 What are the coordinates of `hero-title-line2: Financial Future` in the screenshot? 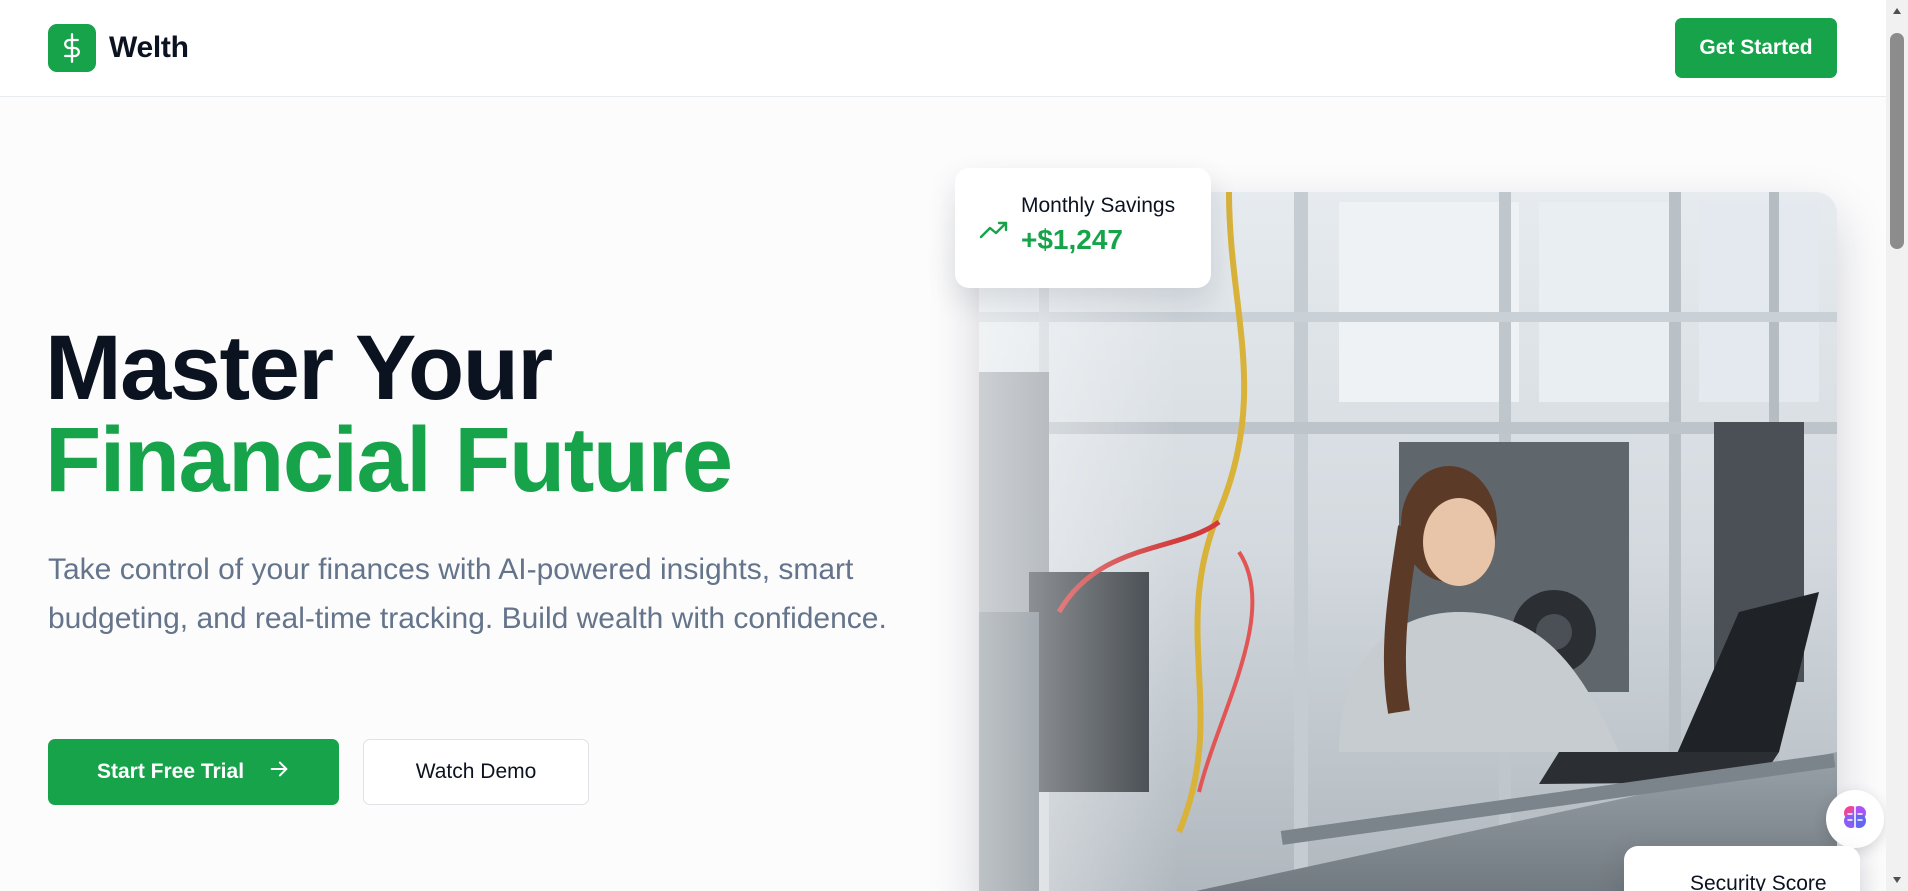 It's located at (389, 460).